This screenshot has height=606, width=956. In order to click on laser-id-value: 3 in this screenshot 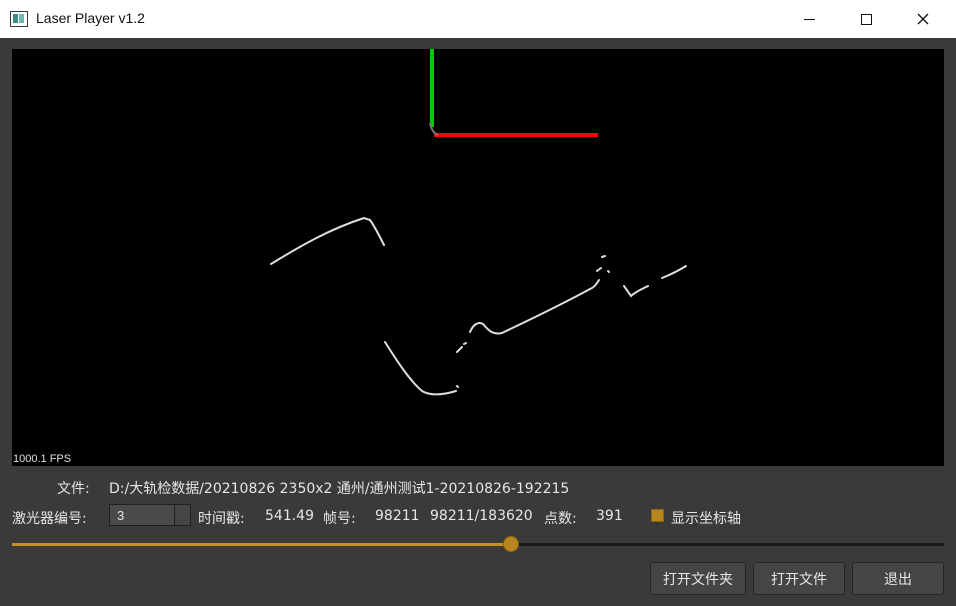, I will do `click(121, 515)`.